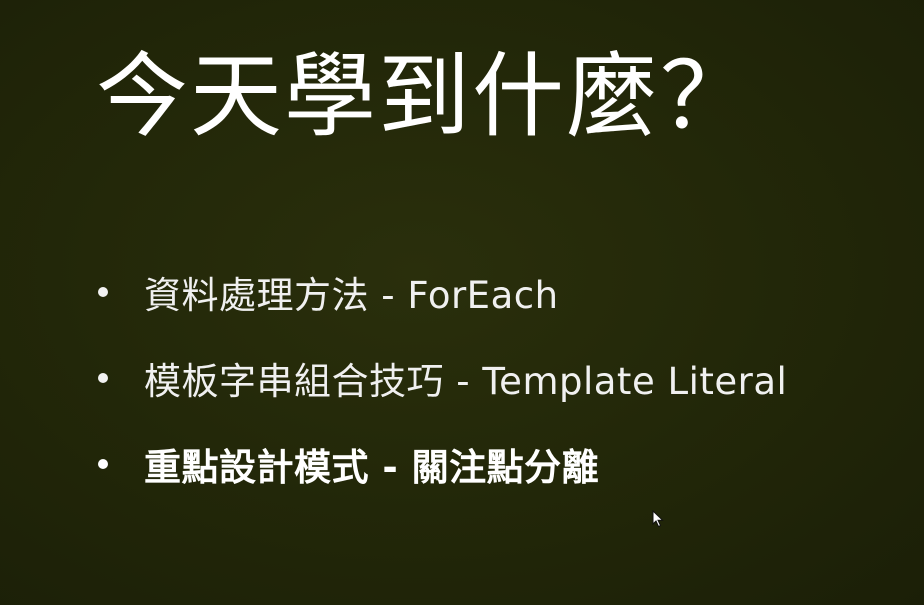  What do you see at coordinates (372, 467) in the screenshot?
I see `bullet-text: 重點設計模式 - 關注點分離` at bounding box center [372, 467].